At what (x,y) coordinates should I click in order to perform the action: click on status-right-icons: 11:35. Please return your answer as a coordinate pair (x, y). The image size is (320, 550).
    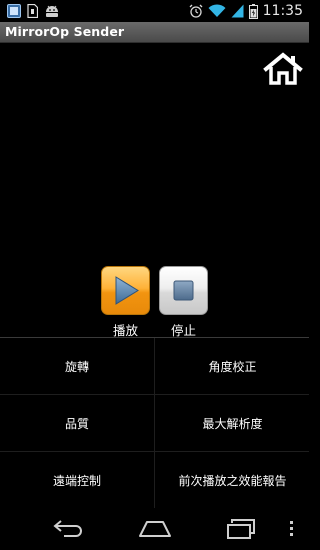
    Looking at the image, I should click on (249, 11).